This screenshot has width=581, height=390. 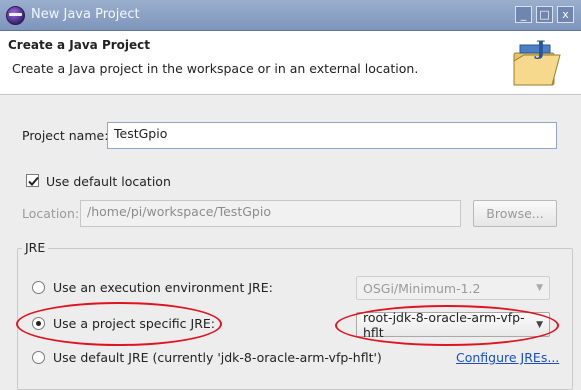 I want to click on execution-environment-value: OSGi/Minimum-1.2, so click(x=422, y=288).